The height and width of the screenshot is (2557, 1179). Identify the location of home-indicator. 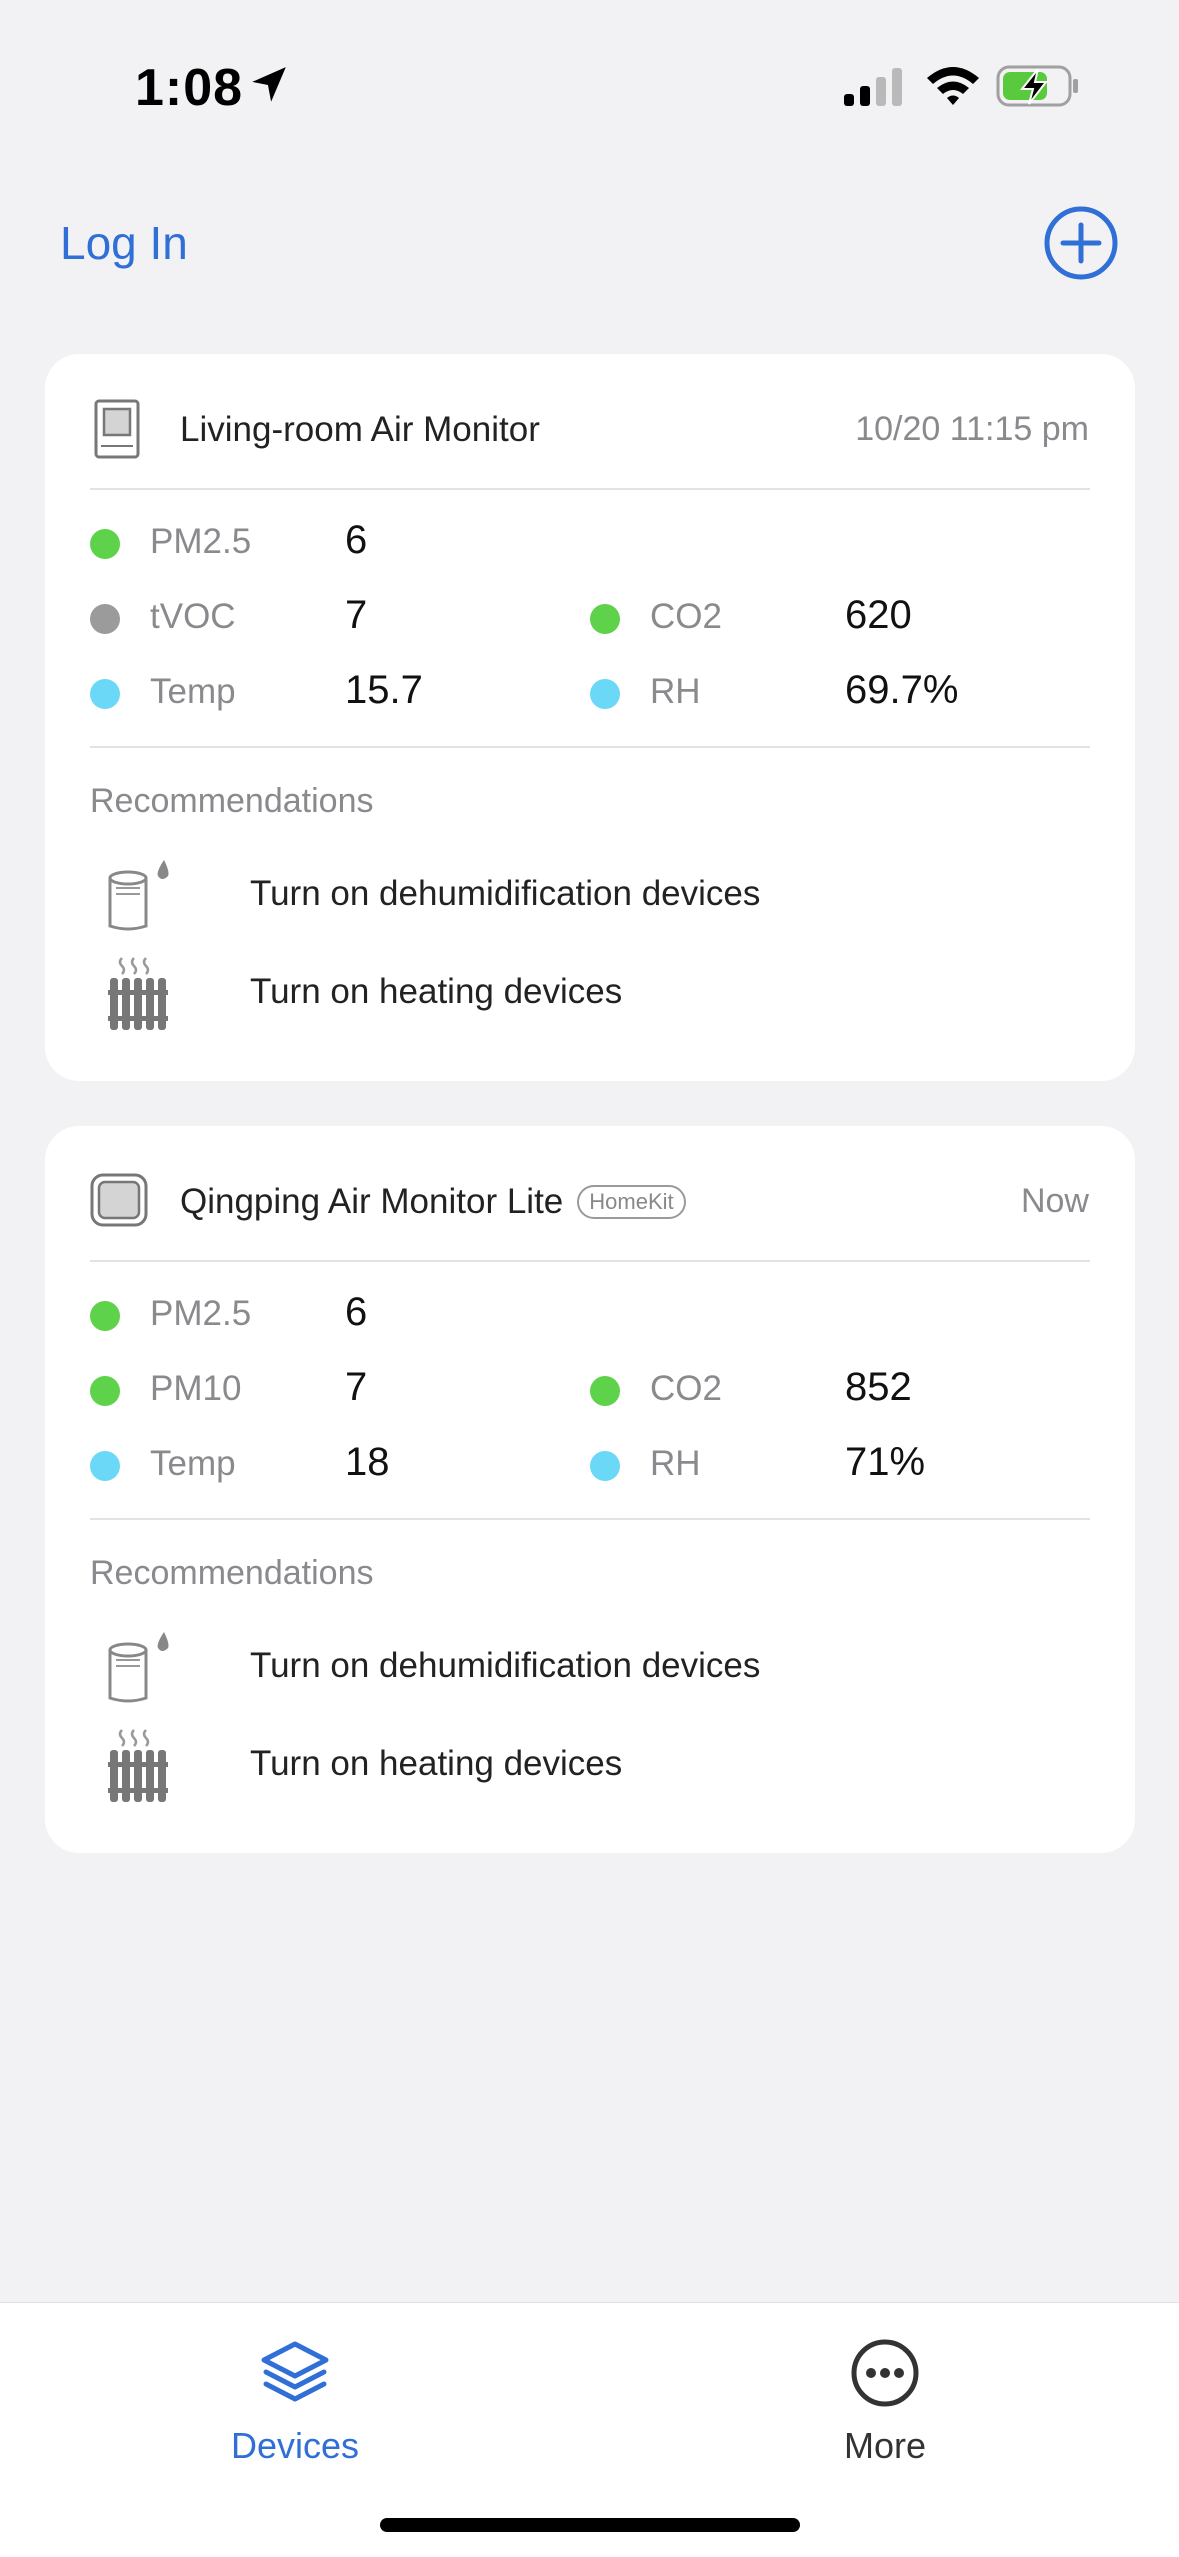
(590, 2525).